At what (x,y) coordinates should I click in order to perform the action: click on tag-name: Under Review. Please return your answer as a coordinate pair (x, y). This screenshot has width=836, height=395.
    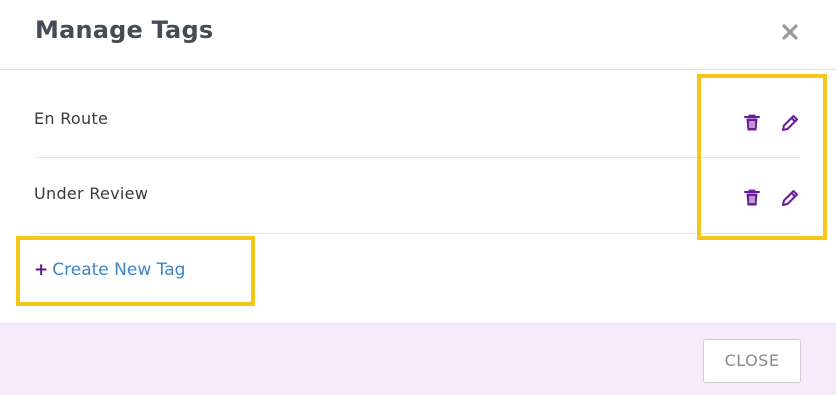
    Looking at the image, I should click on (91, 193).